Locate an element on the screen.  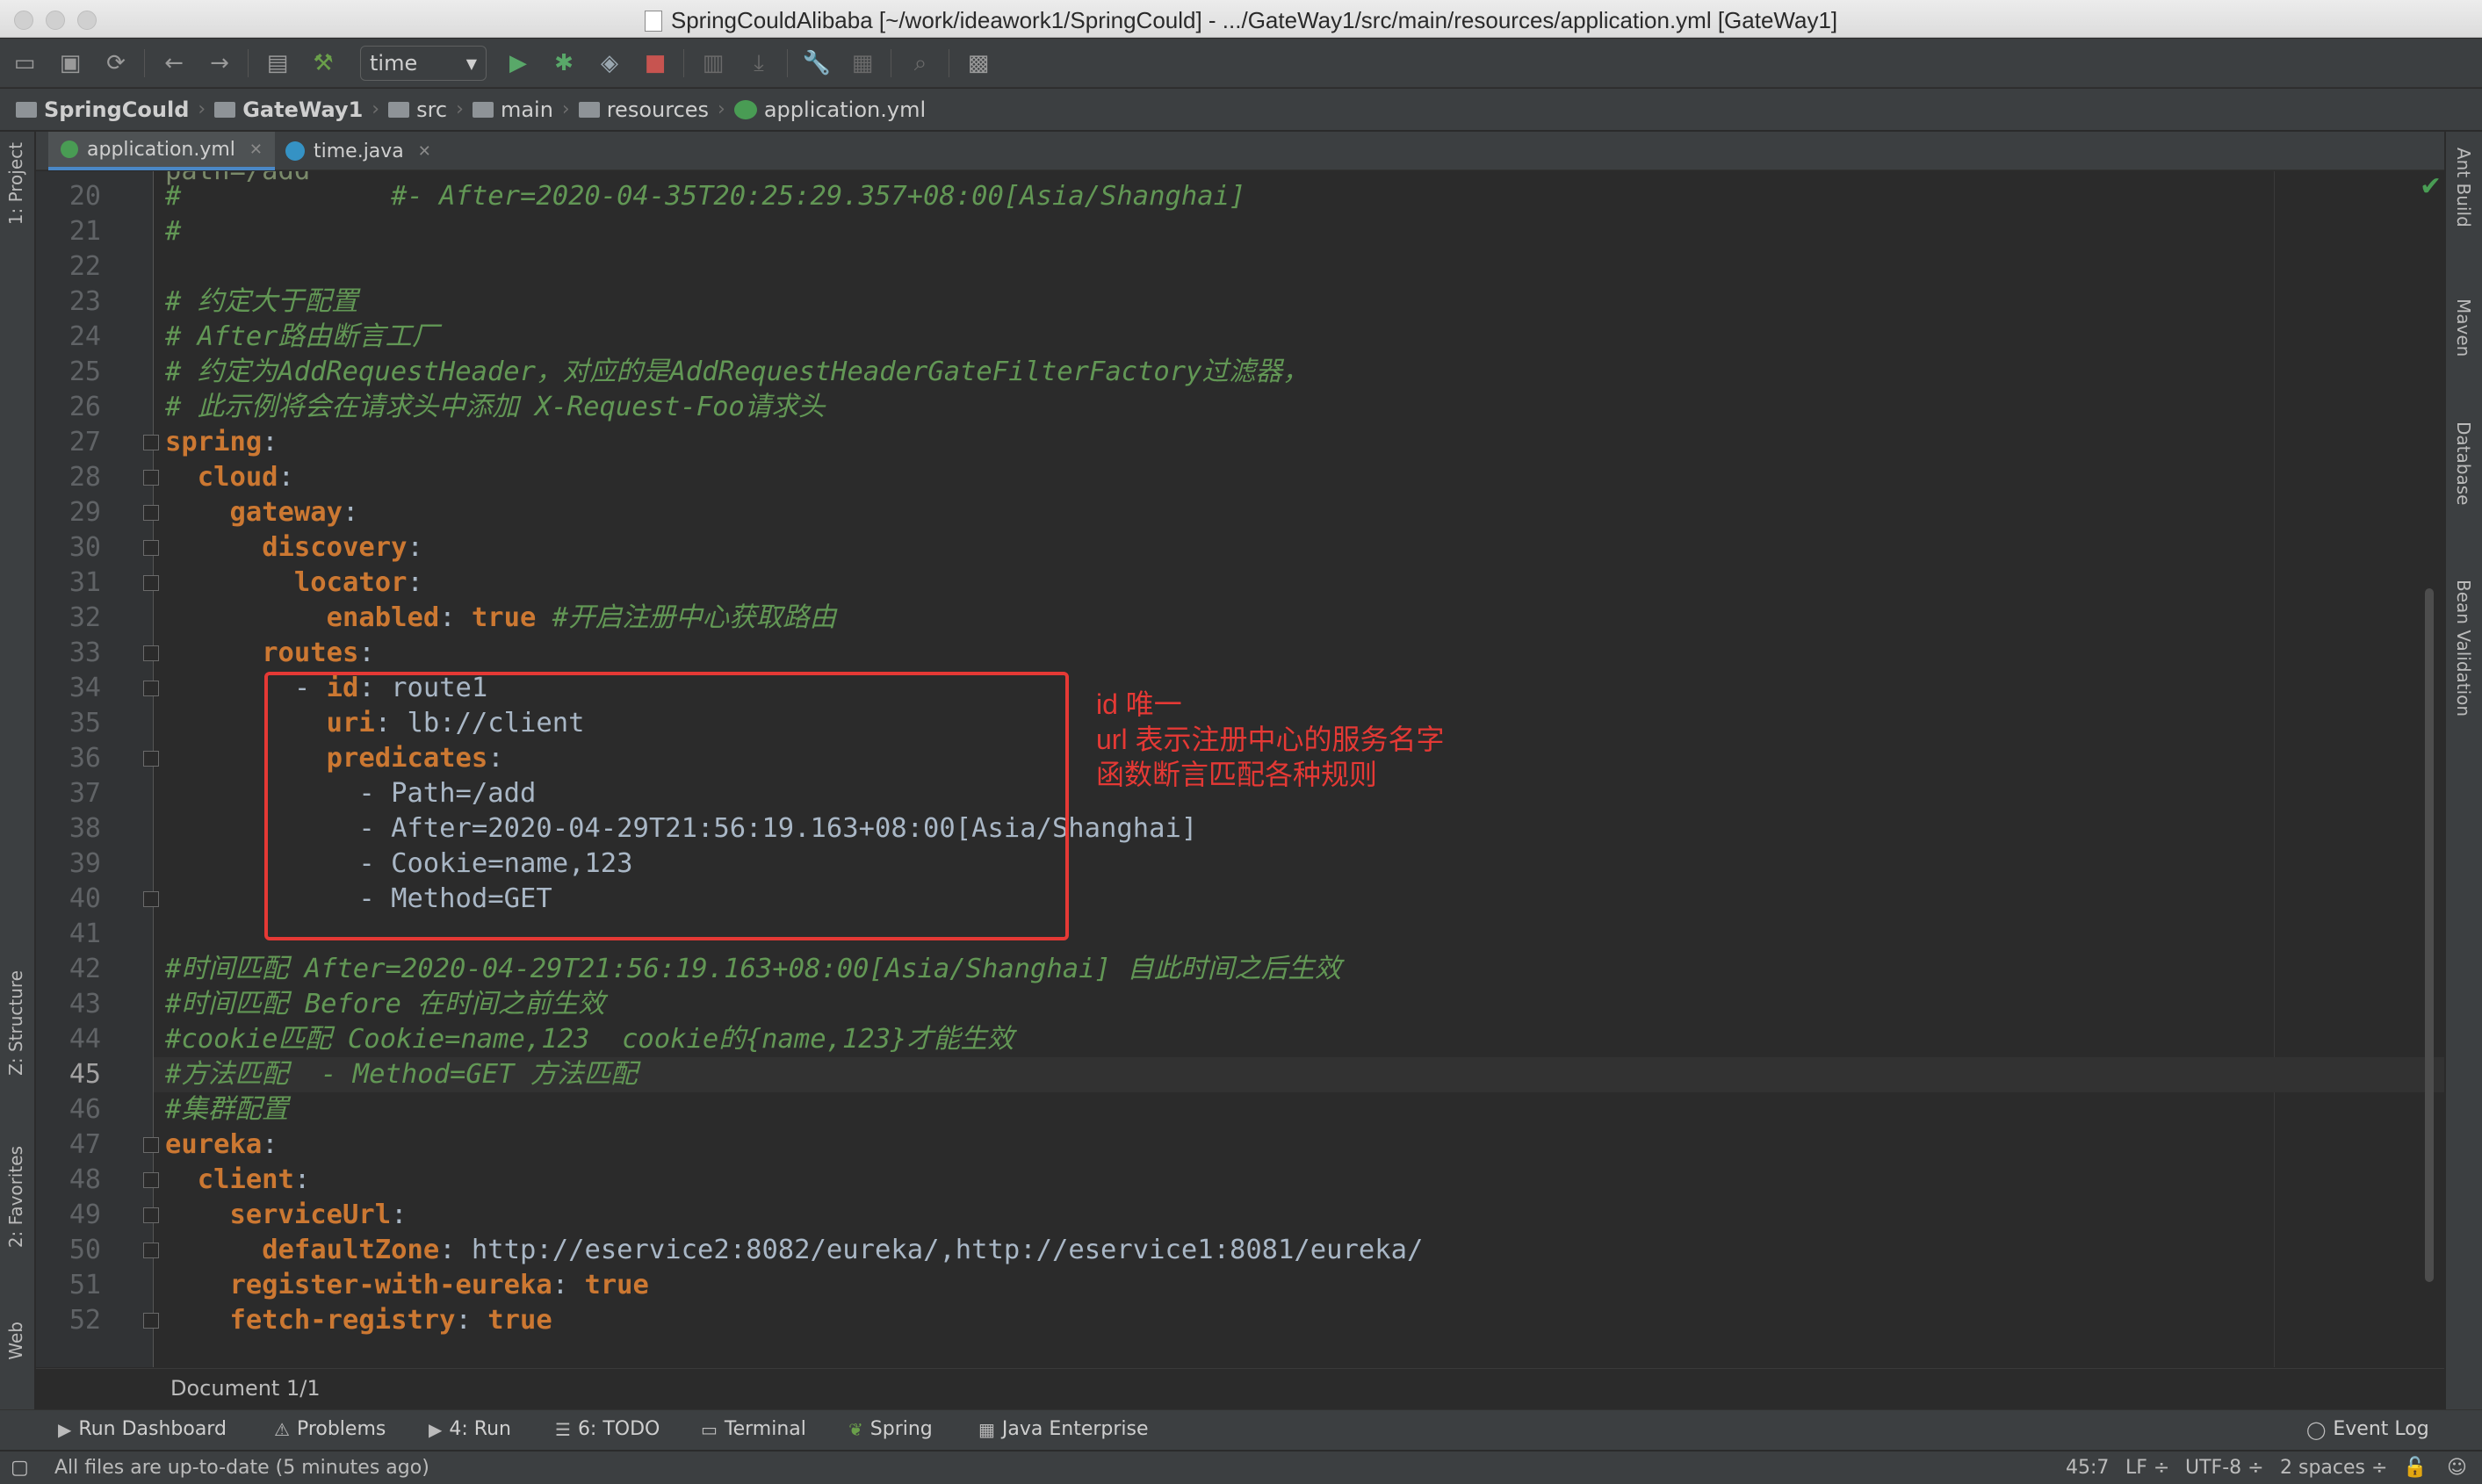
event-log-button: ◯ Event Log is located at coordinates (2368, 1429).